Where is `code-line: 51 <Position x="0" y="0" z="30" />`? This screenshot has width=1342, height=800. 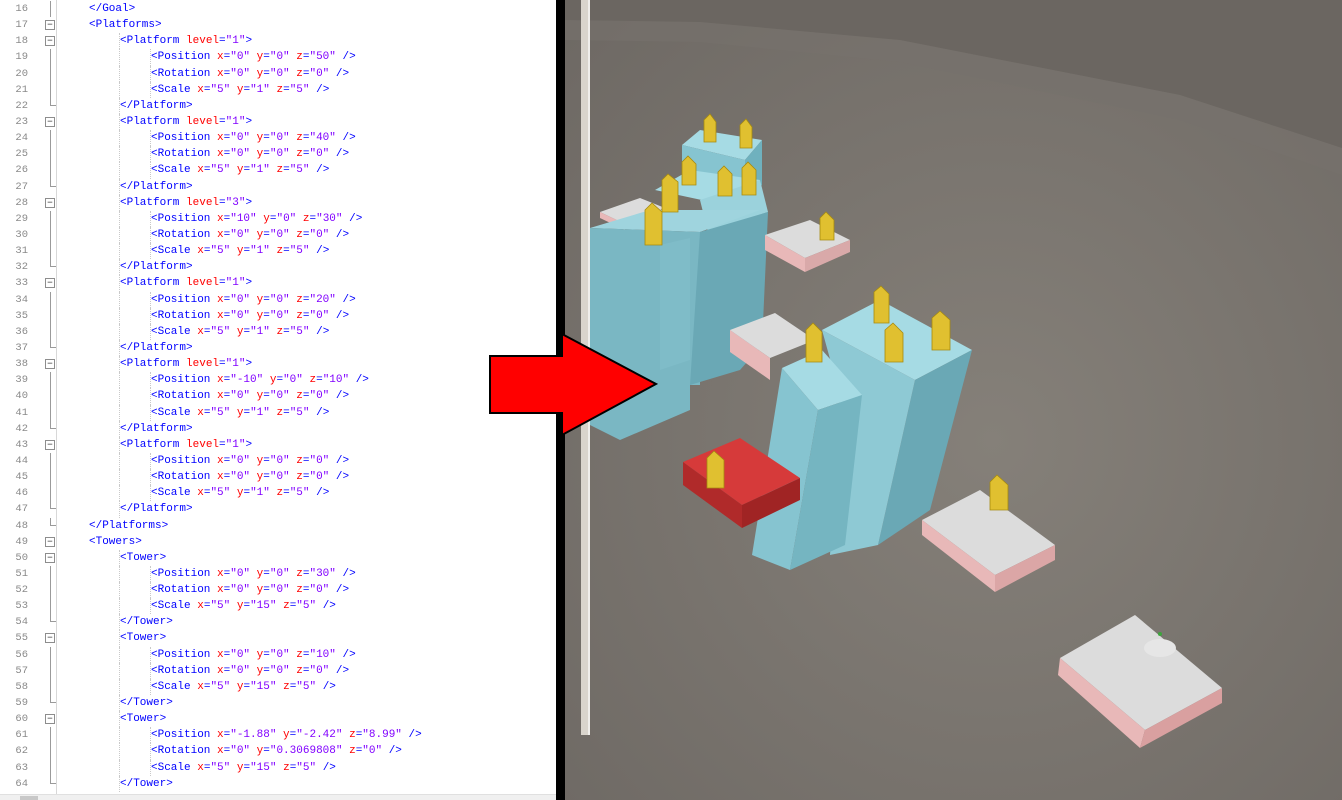
code-line: 51 <Position x="0" y="0" z="30" /> is located at coordinates (278, 574).